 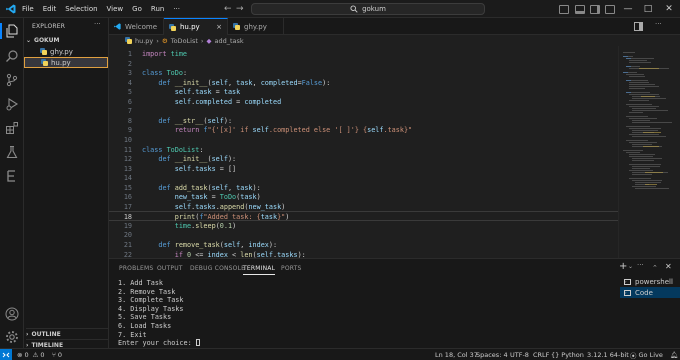 I want to click on code-line: 21 def remove_task(self, index):, so click(x=363, y=245).